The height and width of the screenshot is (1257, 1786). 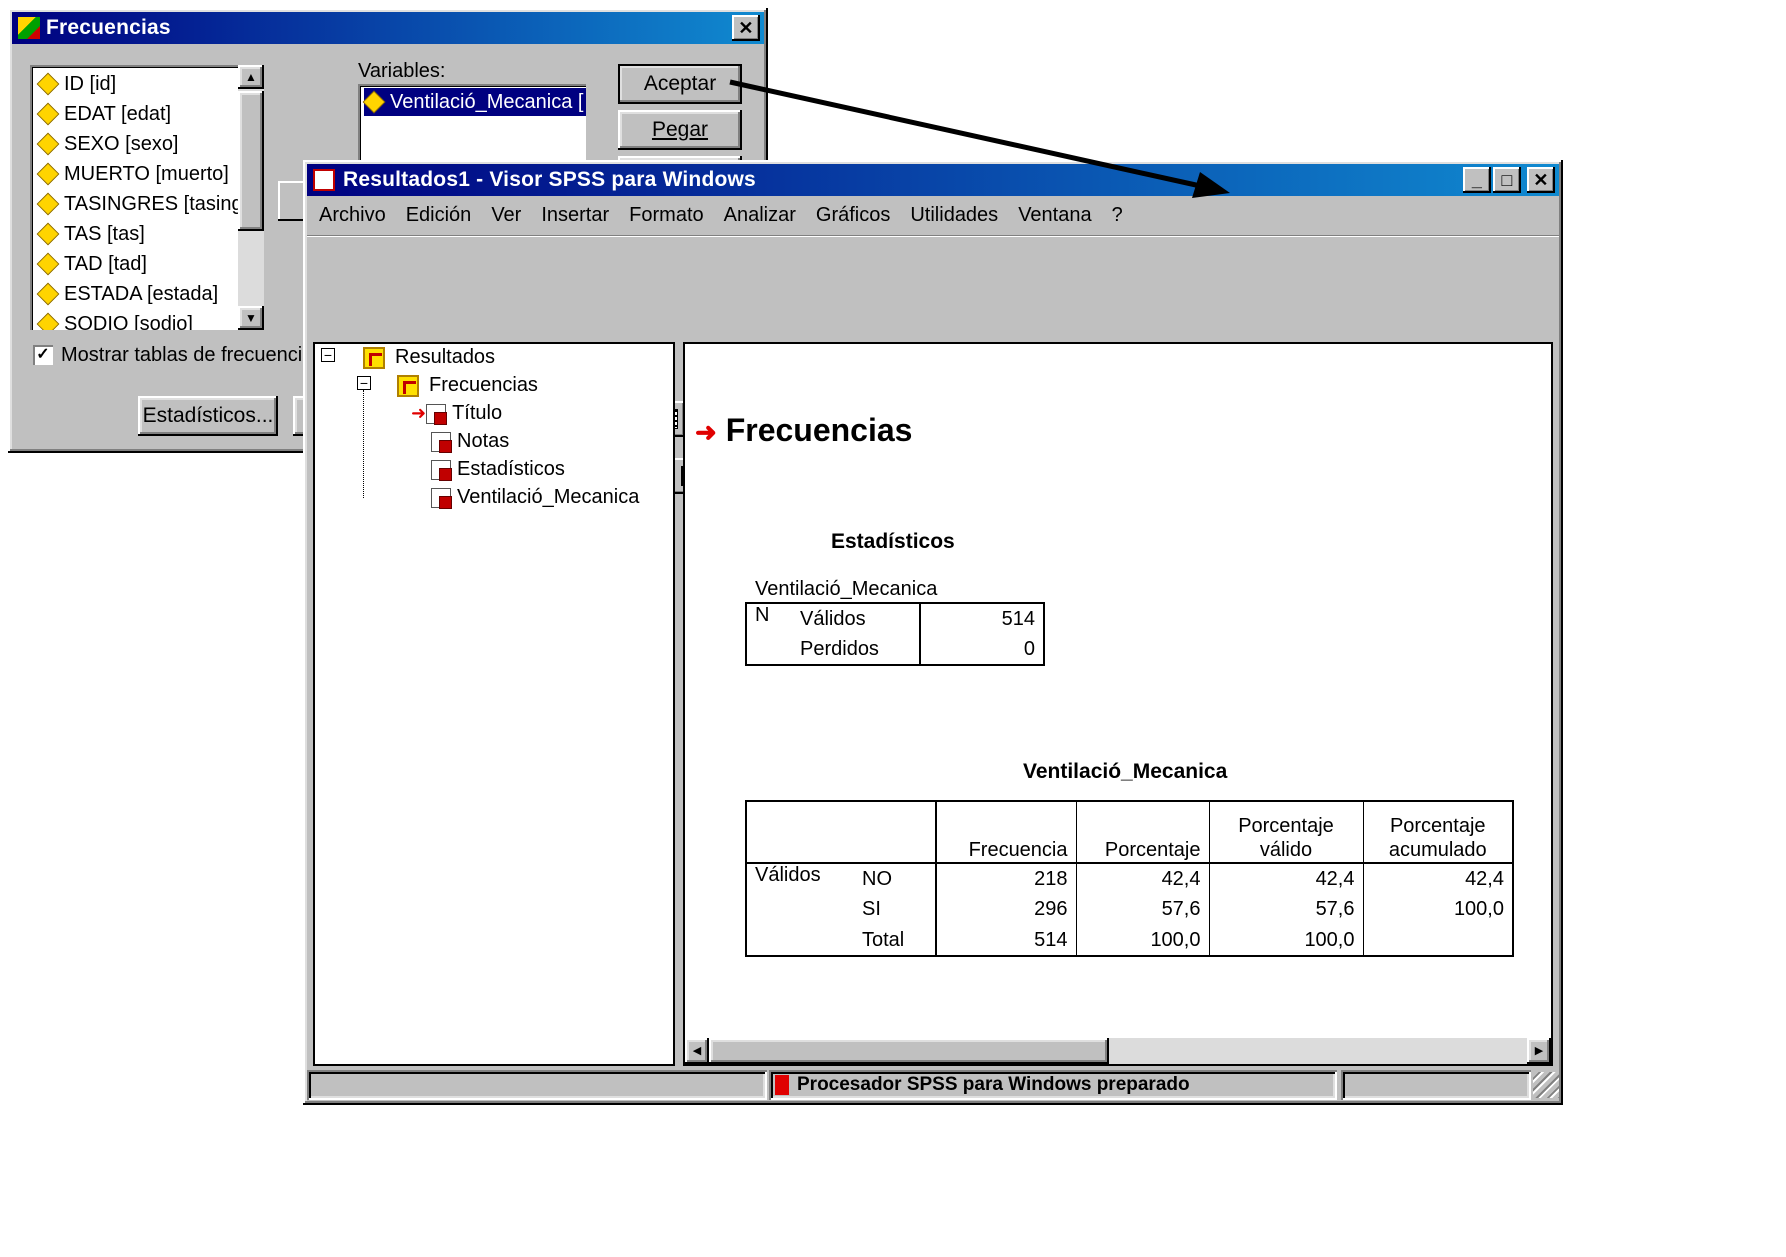 What do you see at coordinates (1211, 185) in the screenshot?
I see `arrow-head` at bounding box center [1211, 185].